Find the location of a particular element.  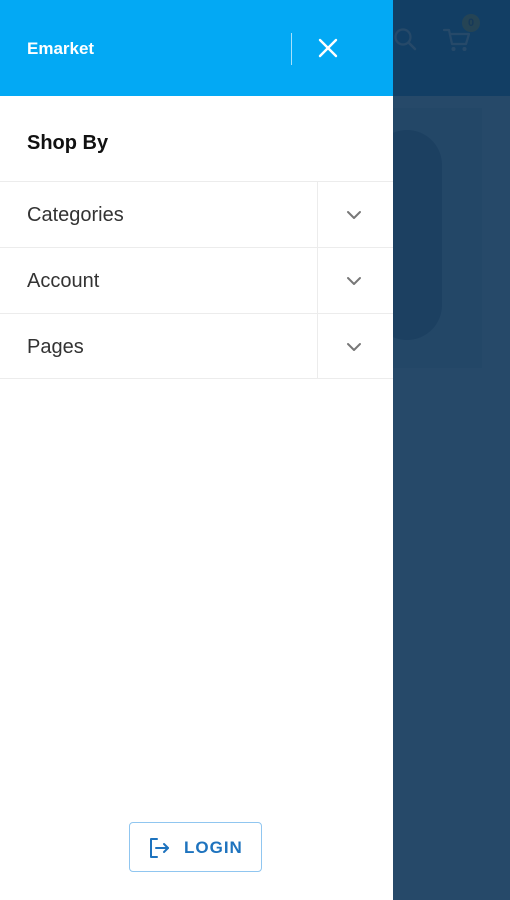

login-icon is located at coordinates (159, 848).